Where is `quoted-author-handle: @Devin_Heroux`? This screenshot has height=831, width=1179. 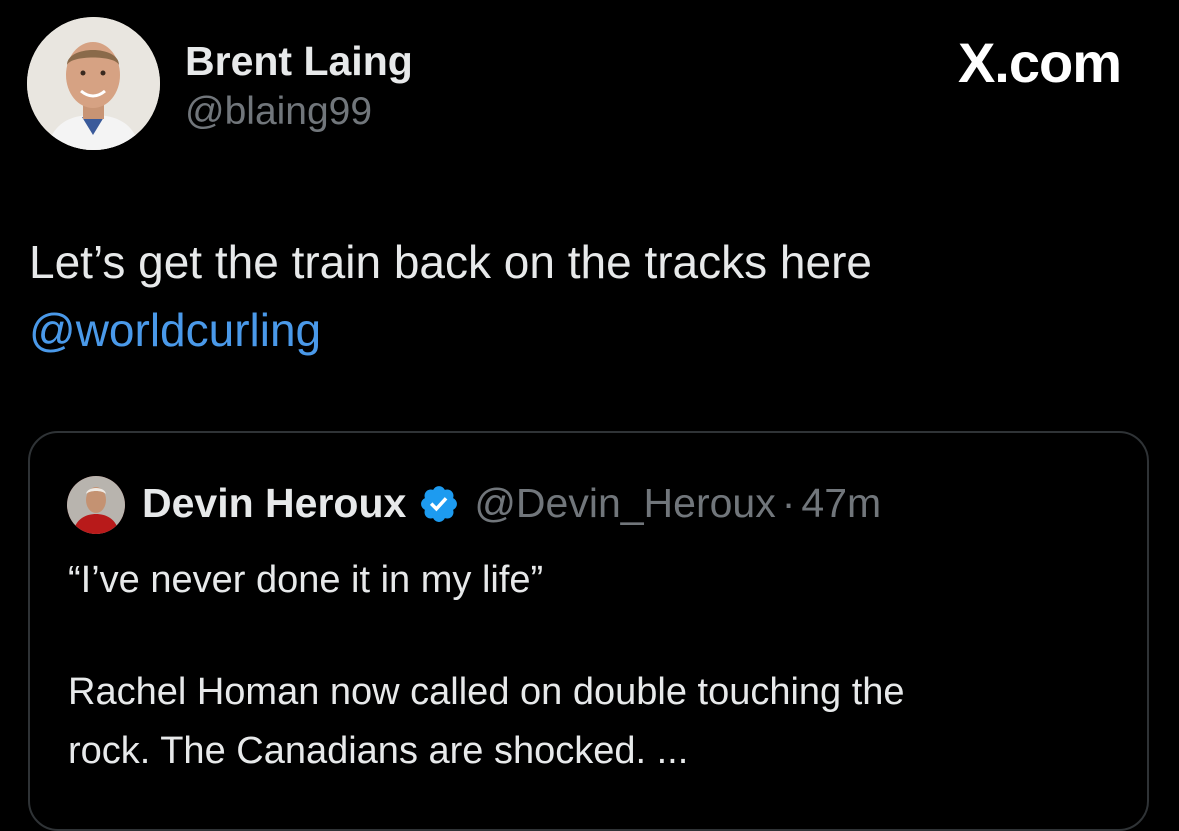
quoted-author-handle: @Devin_Heroux is located at coordinates (624, 503).